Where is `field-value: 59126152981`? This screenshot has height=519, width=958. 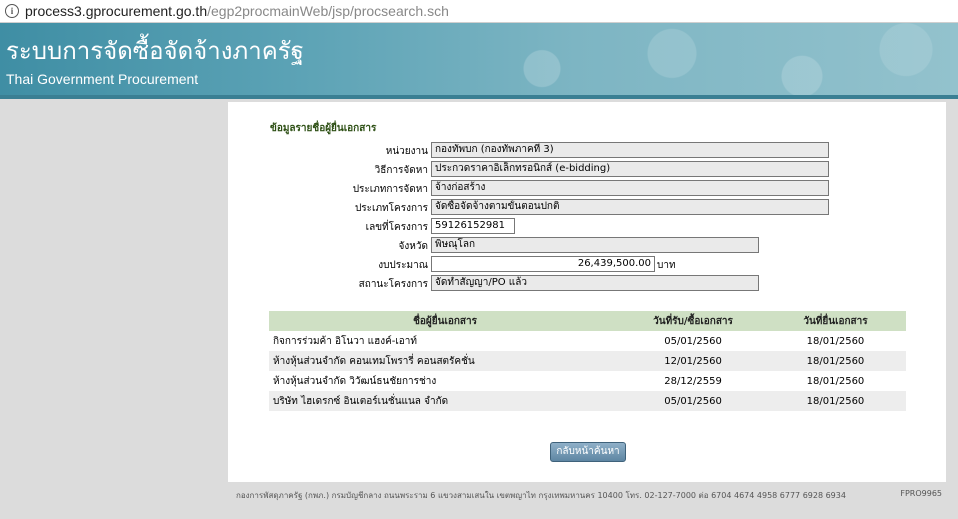
field-value: 59126152981 is located at coordinates (473, 226).